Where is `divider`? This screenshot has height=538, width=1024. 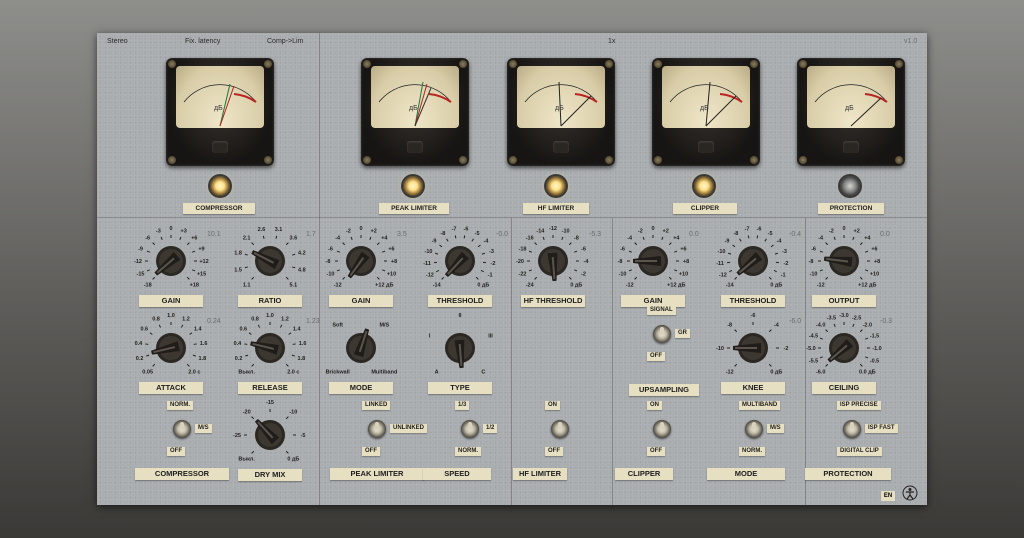
divider is located at coordinates (512, 217).